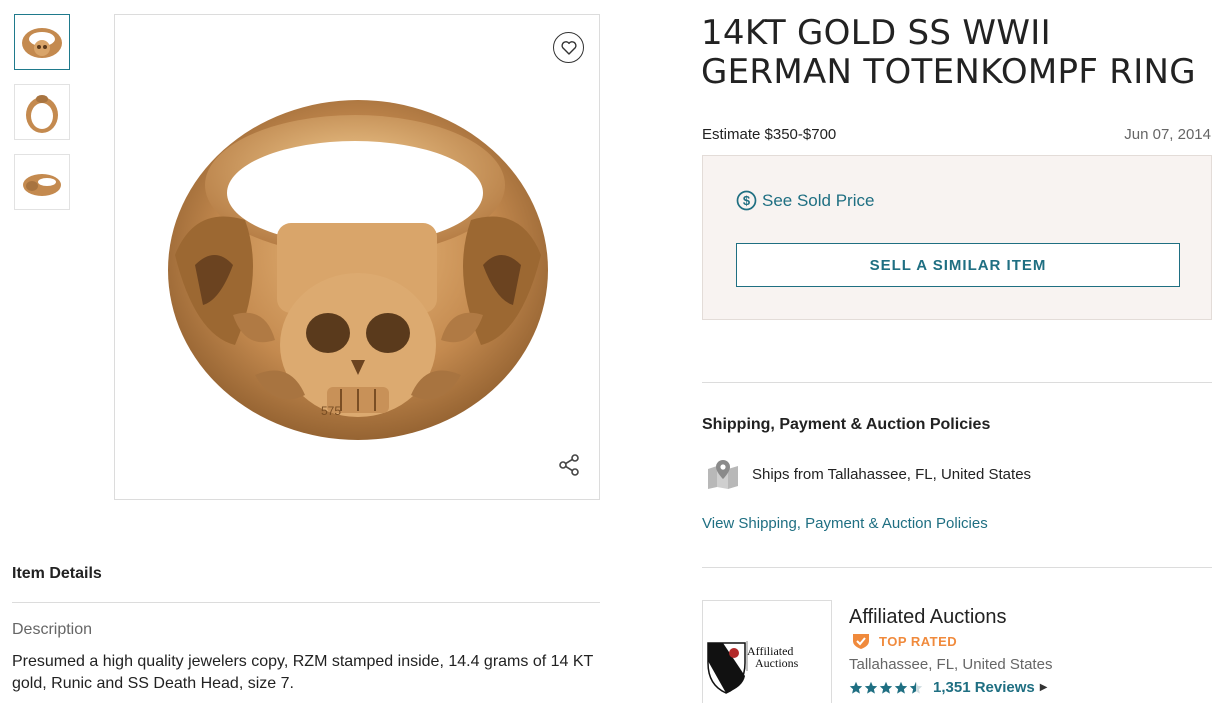 Image resolution: width=1224 pixels, height=703 pixels. I want to click on affiliated-auctions-logo: Affiliated Auctions, so click(753, 667).